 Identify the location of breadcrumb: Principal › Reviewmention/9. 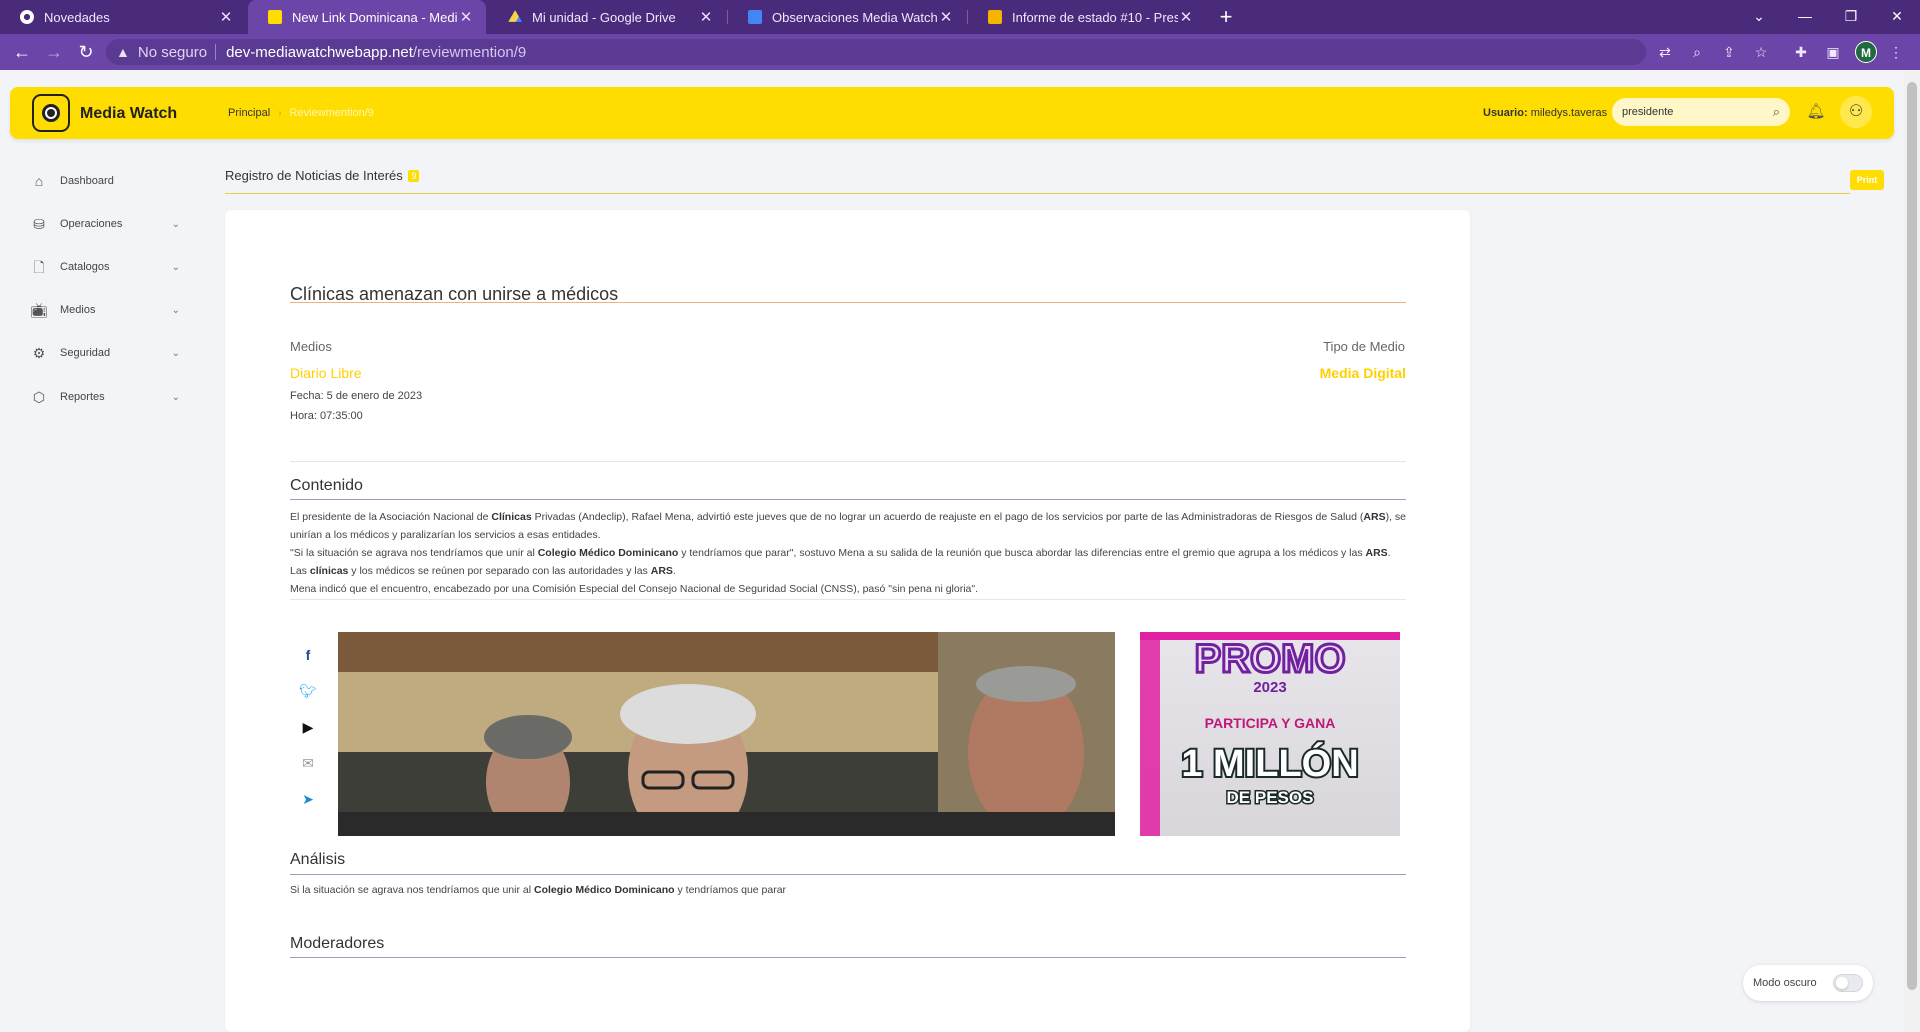
(301, 113).